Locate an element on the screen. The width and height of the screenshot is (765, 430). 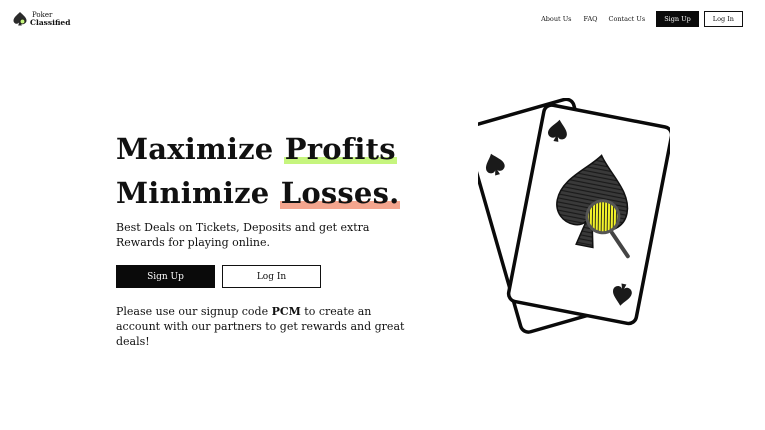
signup-note-before: Please use our signup code is located at coordinates (194, 311).